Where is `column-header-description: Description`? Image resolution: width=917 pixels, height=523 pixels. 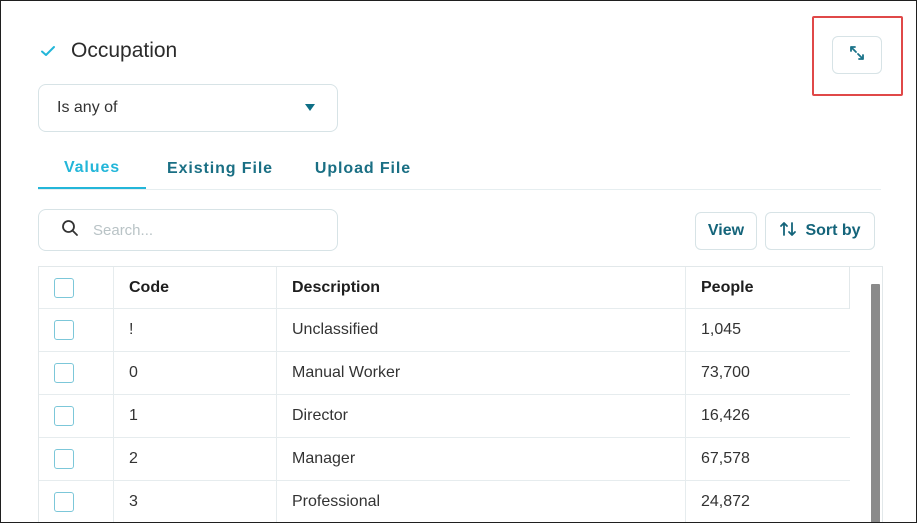
column-header-description: Description is located at coordinates (481, 287).